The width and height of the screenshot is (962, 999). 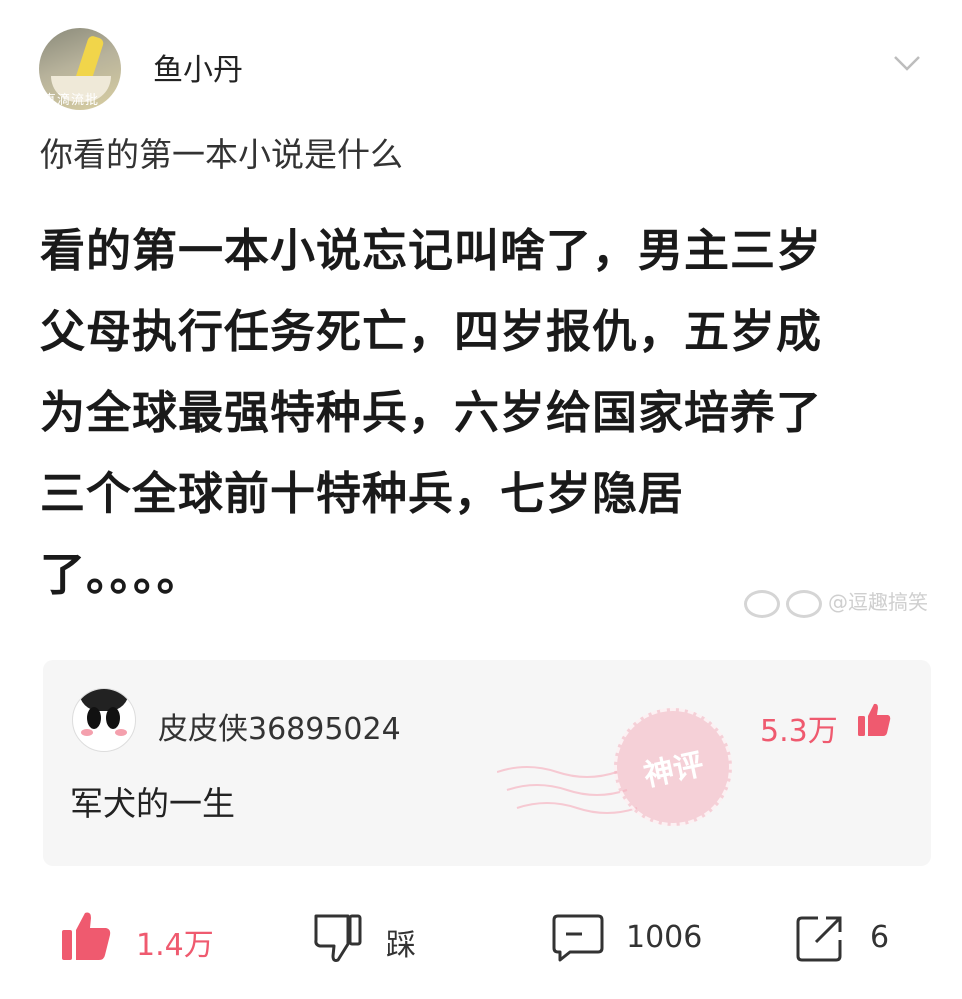 I want to click on chevron-down-icon, so click(x=907, y=63).